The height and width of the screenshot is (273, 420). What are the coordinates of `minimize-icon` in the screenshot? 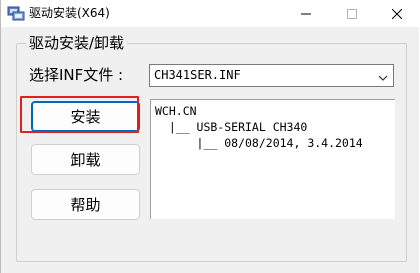 It's located at (306, 13).